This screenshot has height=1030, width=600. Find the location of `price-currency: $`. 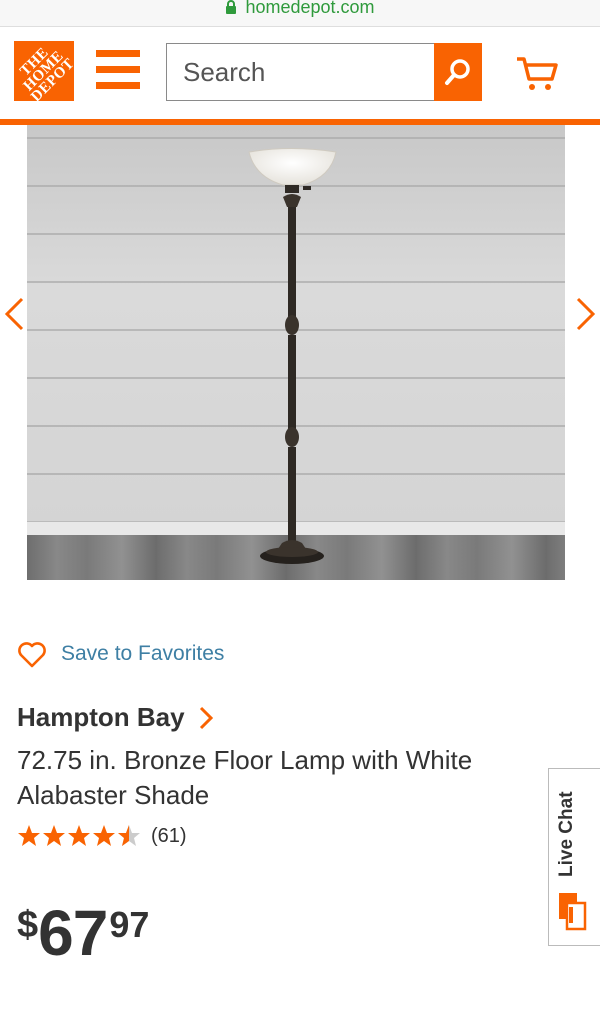

price-currency: $ is located at coordinates (28, 925).